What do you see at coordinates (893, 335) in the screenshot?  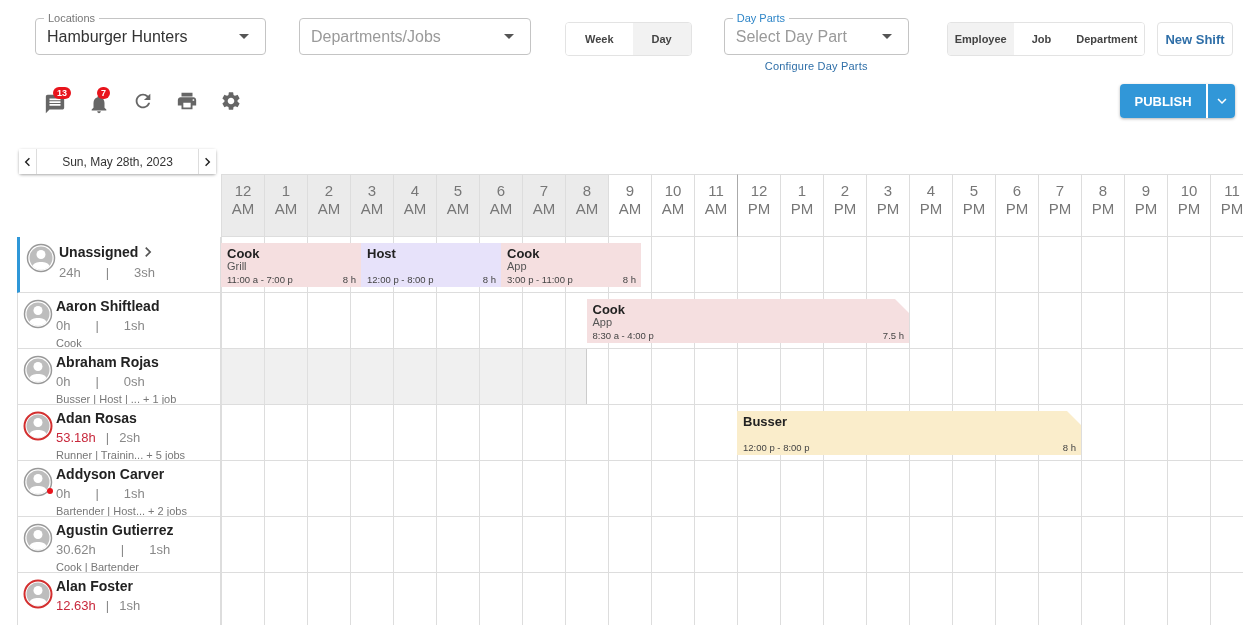 I see `shift-duration: 7.5 h` at bounding box center [893, 335].